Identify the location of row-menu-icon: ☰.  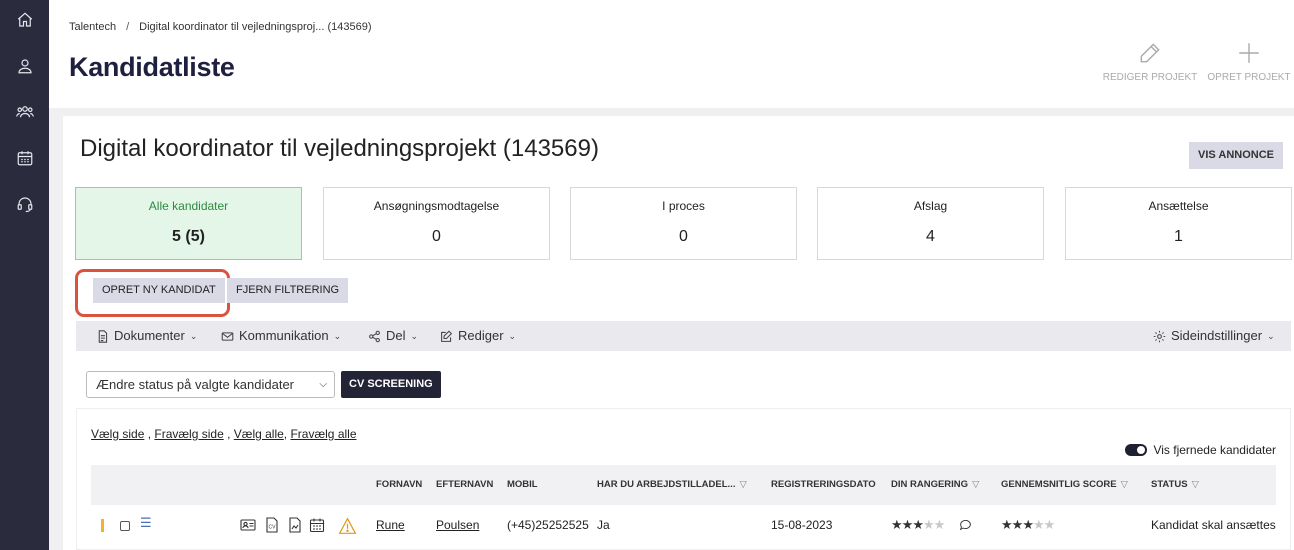
(146, 523).